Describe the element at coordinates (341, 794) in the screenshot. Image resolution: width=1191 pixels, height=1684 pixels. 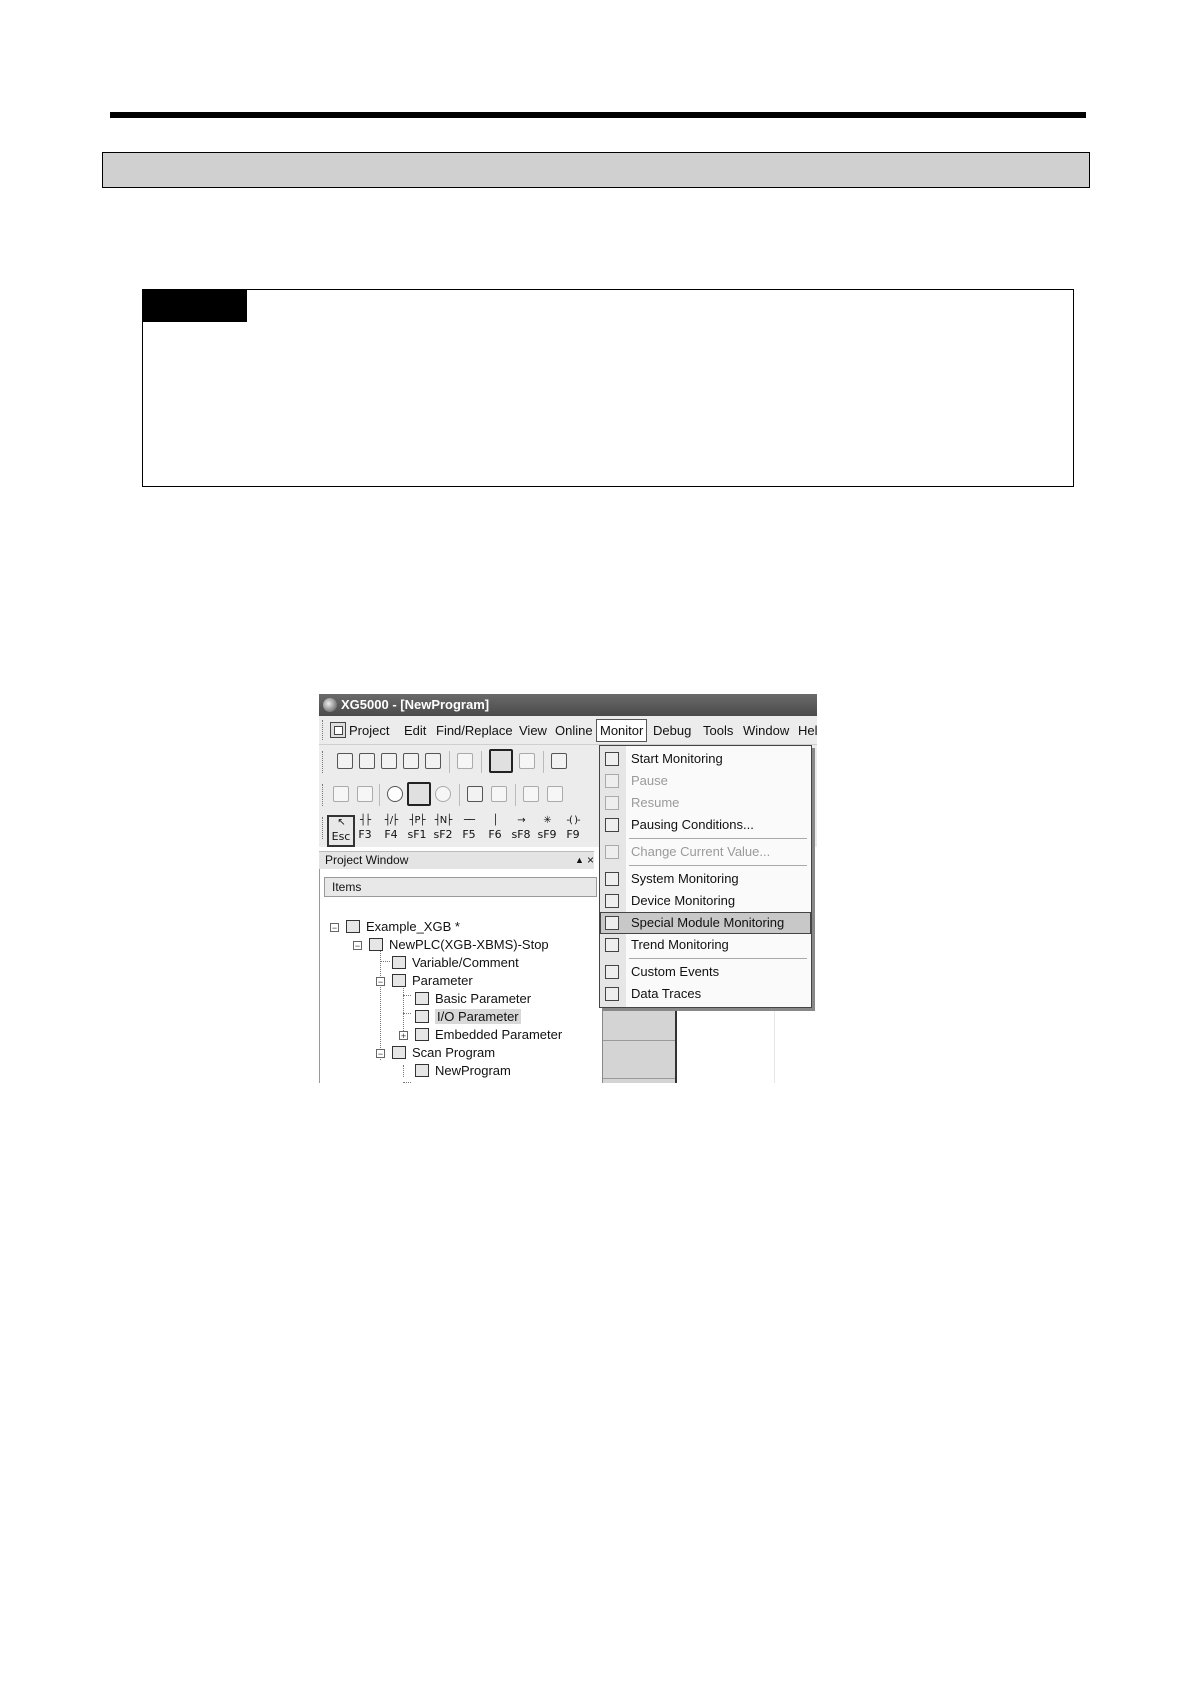
I see `mode-icon` at that location.